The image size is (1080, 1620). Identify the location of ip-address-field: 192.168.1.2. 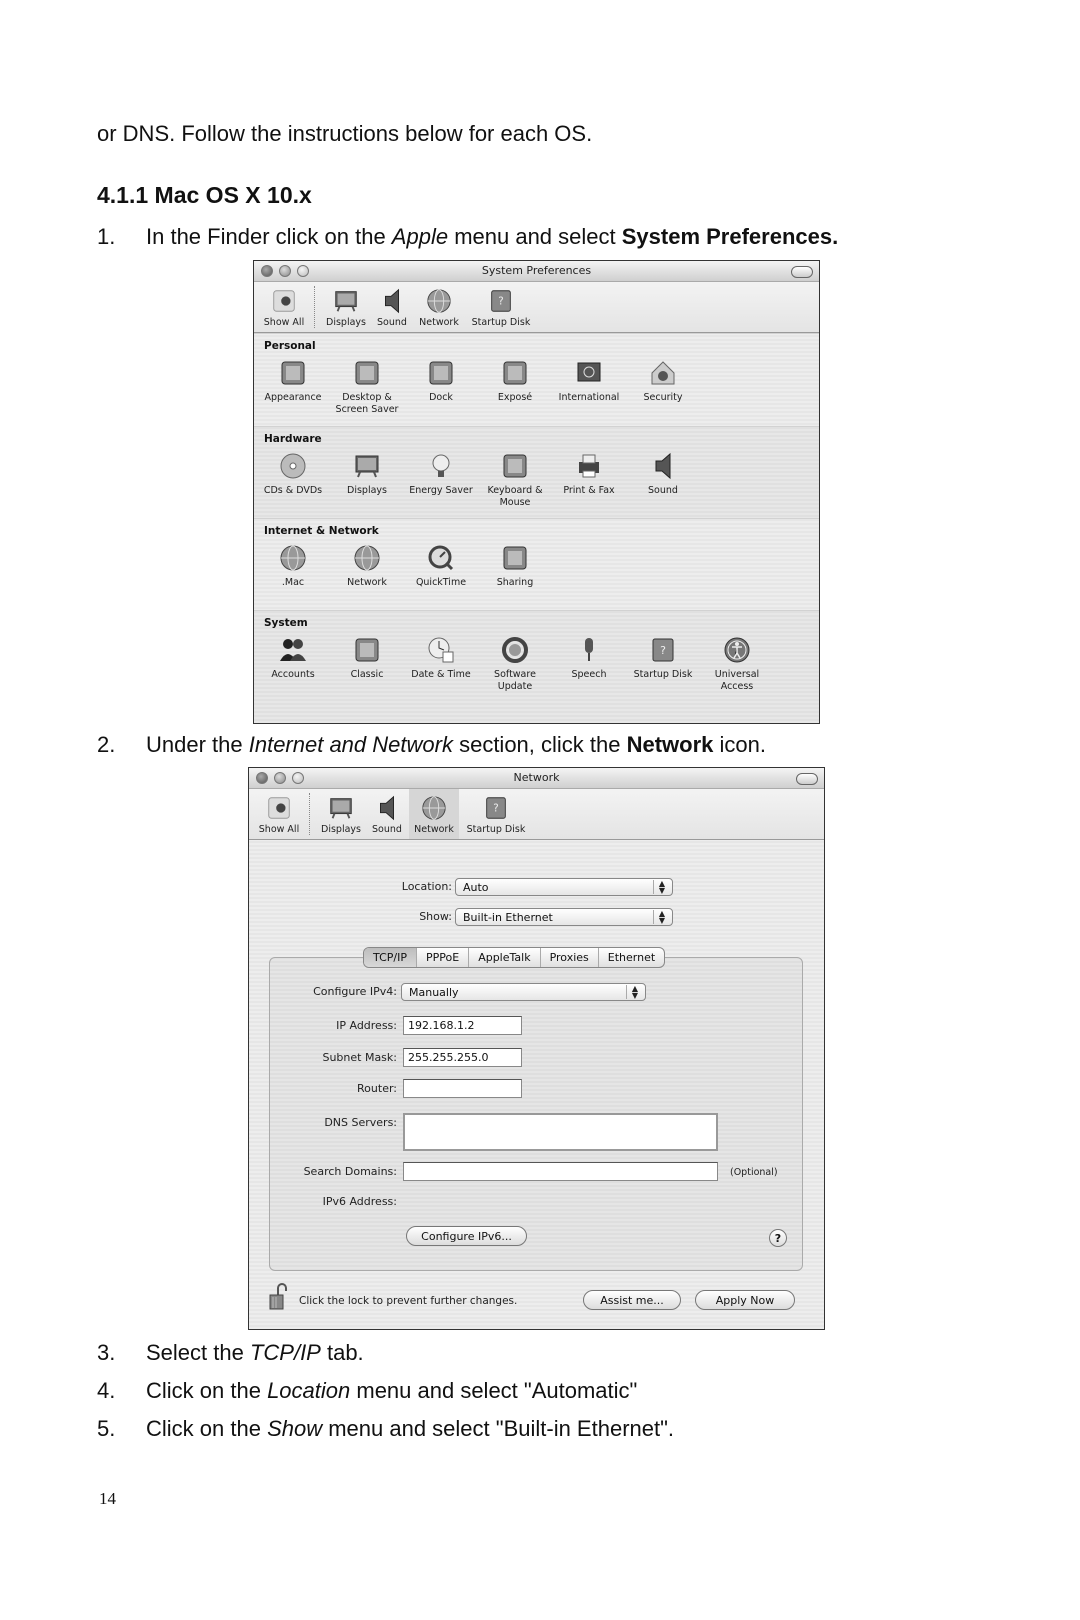
(462, 1025).